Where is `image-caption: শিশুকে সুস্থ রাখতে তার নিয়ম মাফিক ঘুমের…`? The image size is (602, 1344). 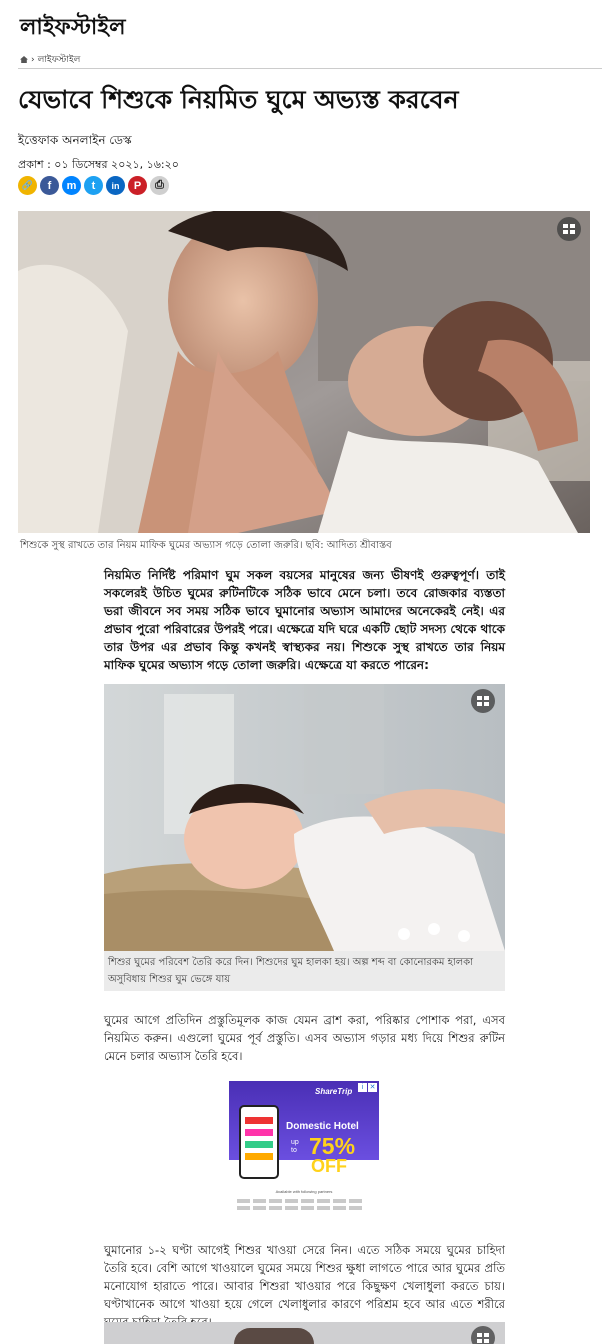
image-caption: শিশুকে সুস্থ রাখতে তার নিয়ম মাফিক ঘুমের… is located at coordinates (206, 545).